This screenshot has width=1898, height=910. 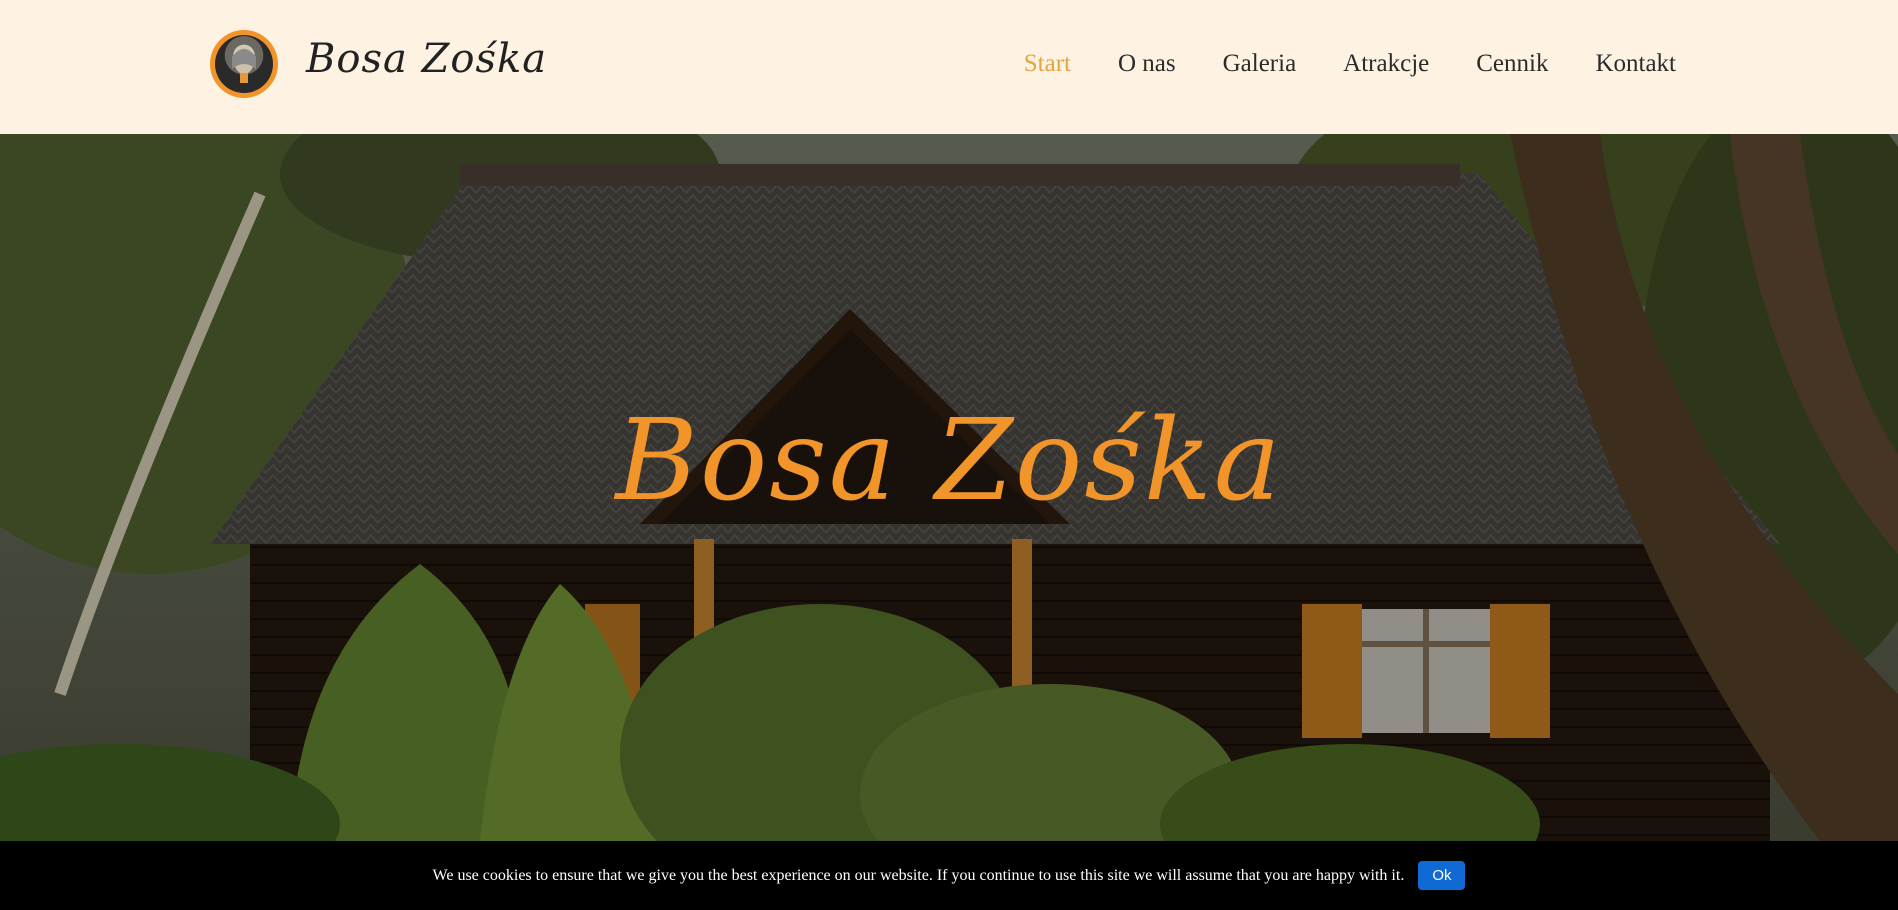 What do you see at coordinates (1147, 64) in the screenshot?
I see `nav-item-o-nas: O nas` at bounding box center [1147, 64].